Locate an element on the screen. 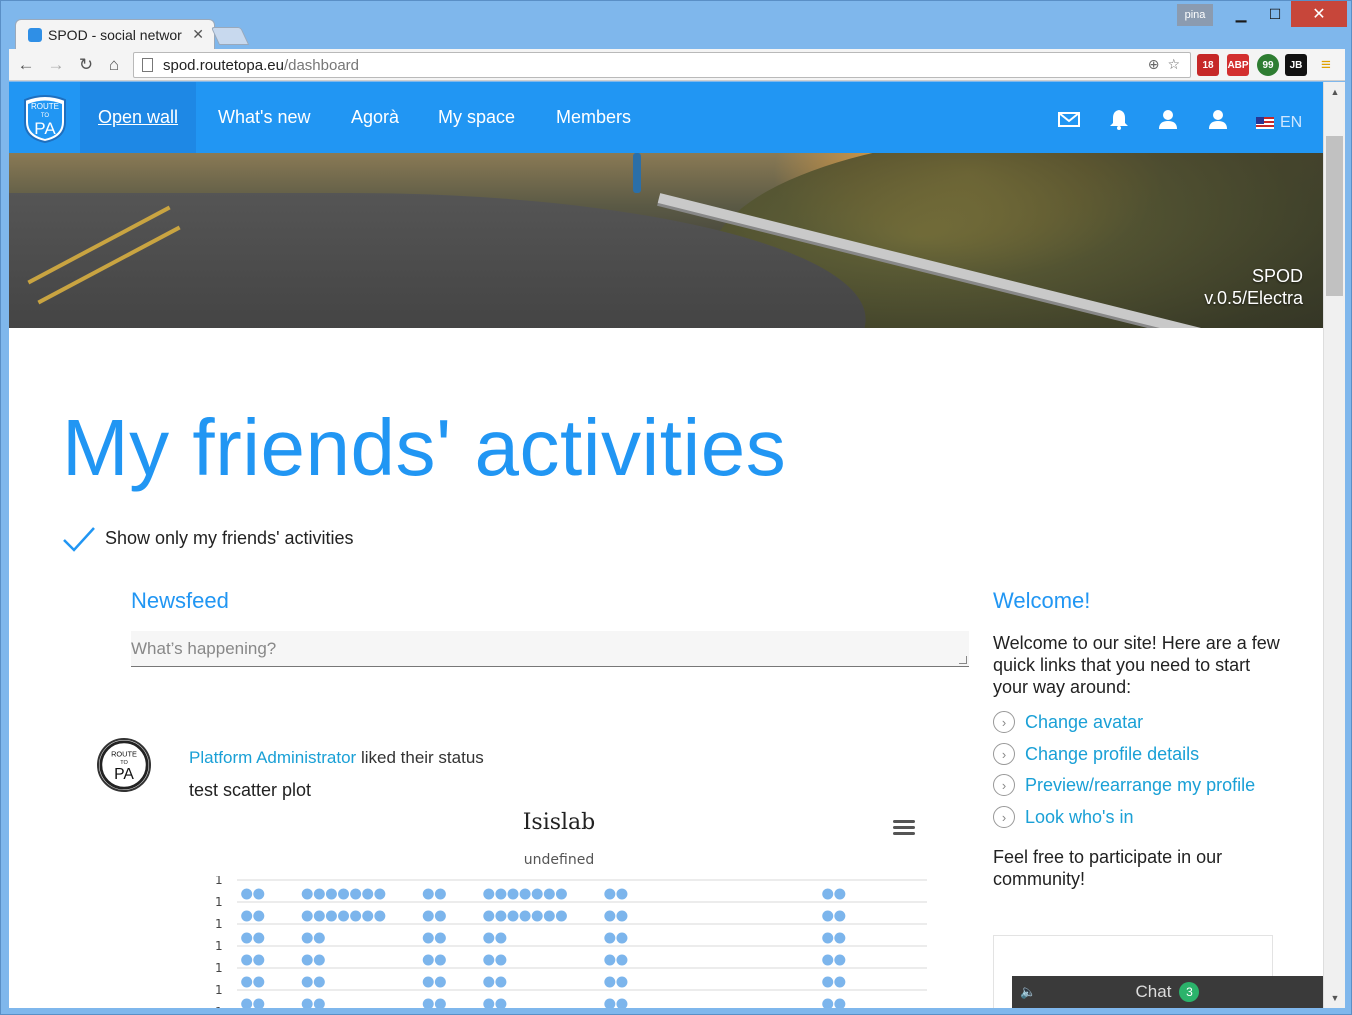 Image resolution: width=1352 pixels, height=1015 pixels. new-tab-button is located at coordinates (230, 36).